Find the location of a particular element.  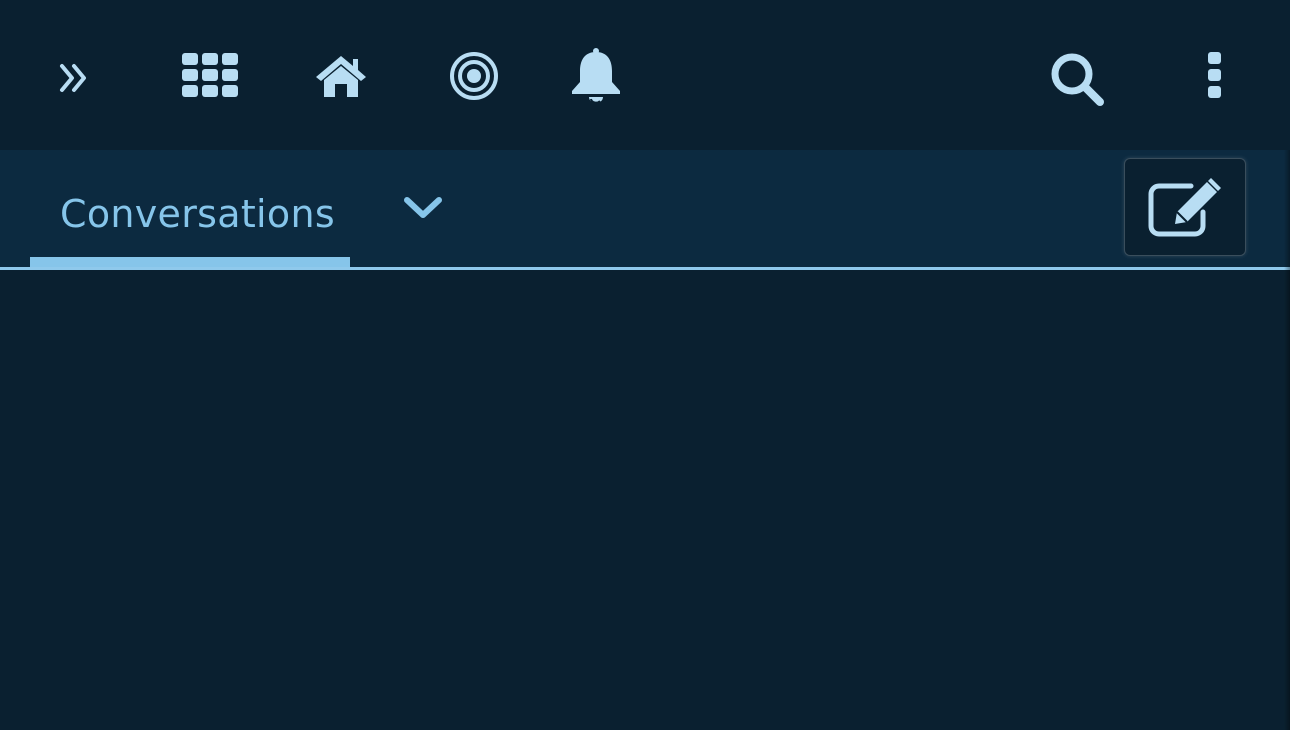

search-button is located at coordinates (1077, 79).